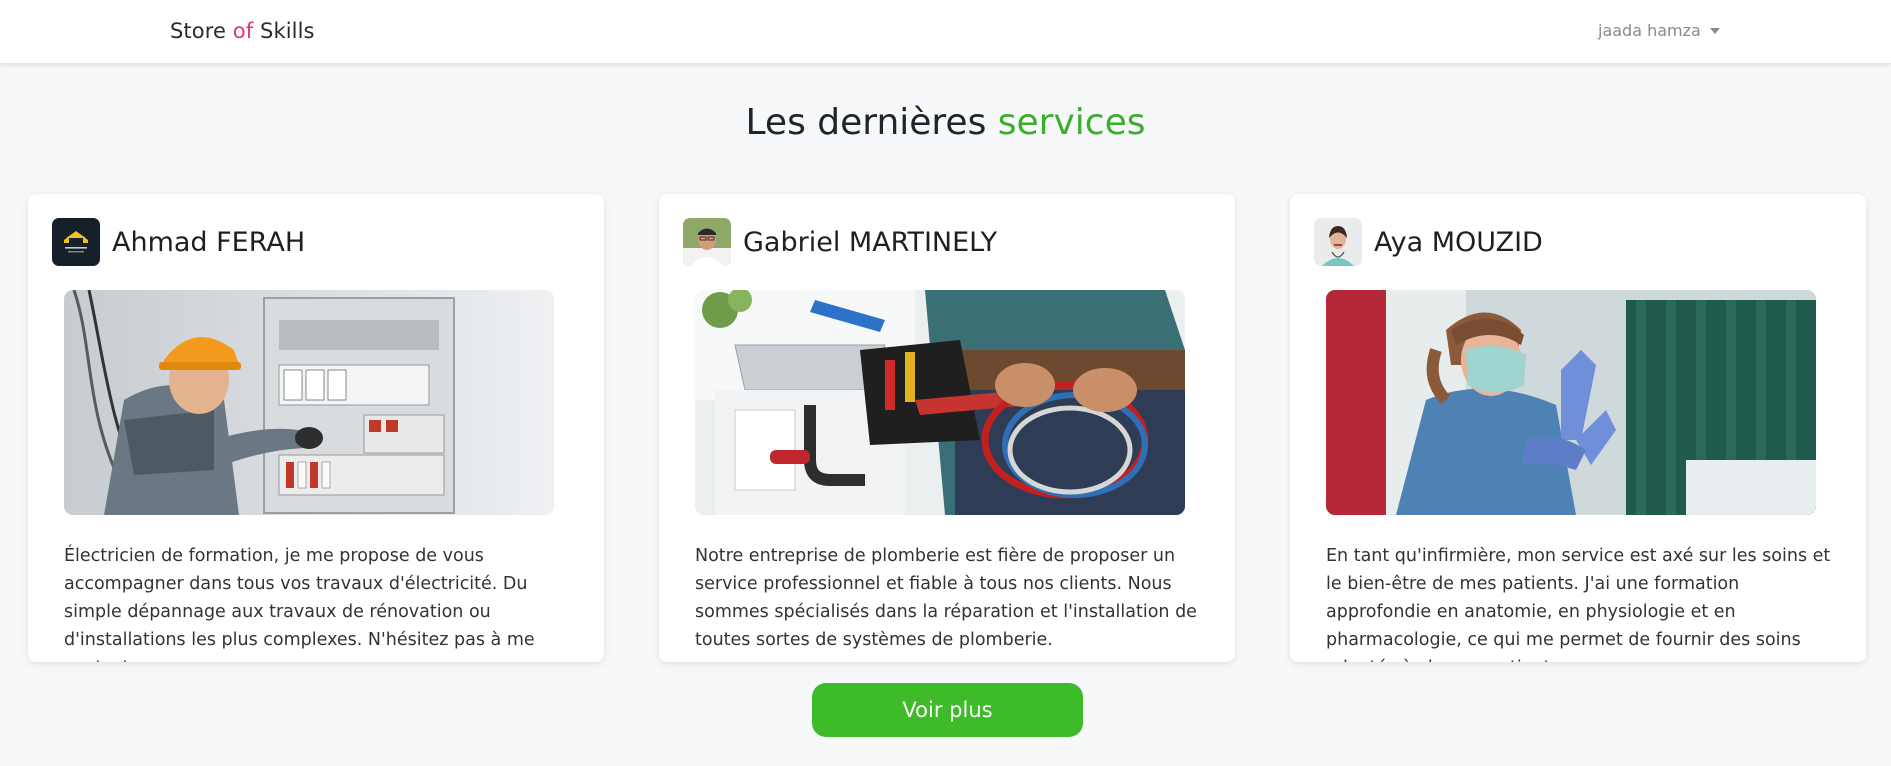 Image resolution: width=1891 pixels, height=766 pixels. Describe the element at coordinates (209, 242) in the screenshot. I see `card-provider-name: Ahmad FERAH` at that location.